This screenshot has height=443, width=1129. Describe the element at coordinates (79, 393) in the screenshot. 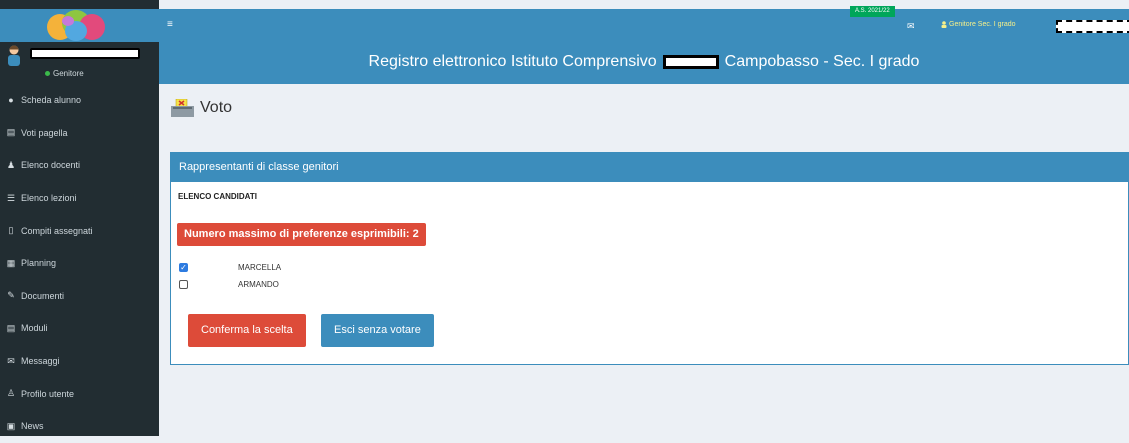

I see `sidebar-item-profilo-utente: ♙ Profilo utente` at that location.